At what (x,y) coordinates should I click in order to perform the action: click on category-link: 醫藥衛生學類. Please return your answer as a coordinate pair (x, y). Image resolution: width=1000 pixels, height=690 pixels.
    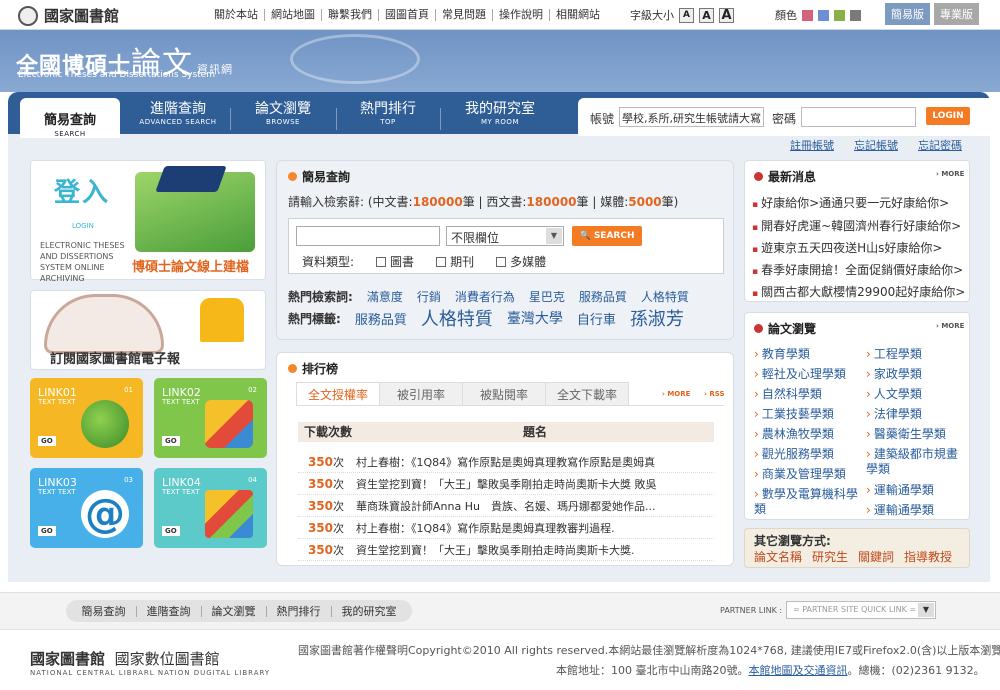
    Looking at the image, I should click on (906, 434).